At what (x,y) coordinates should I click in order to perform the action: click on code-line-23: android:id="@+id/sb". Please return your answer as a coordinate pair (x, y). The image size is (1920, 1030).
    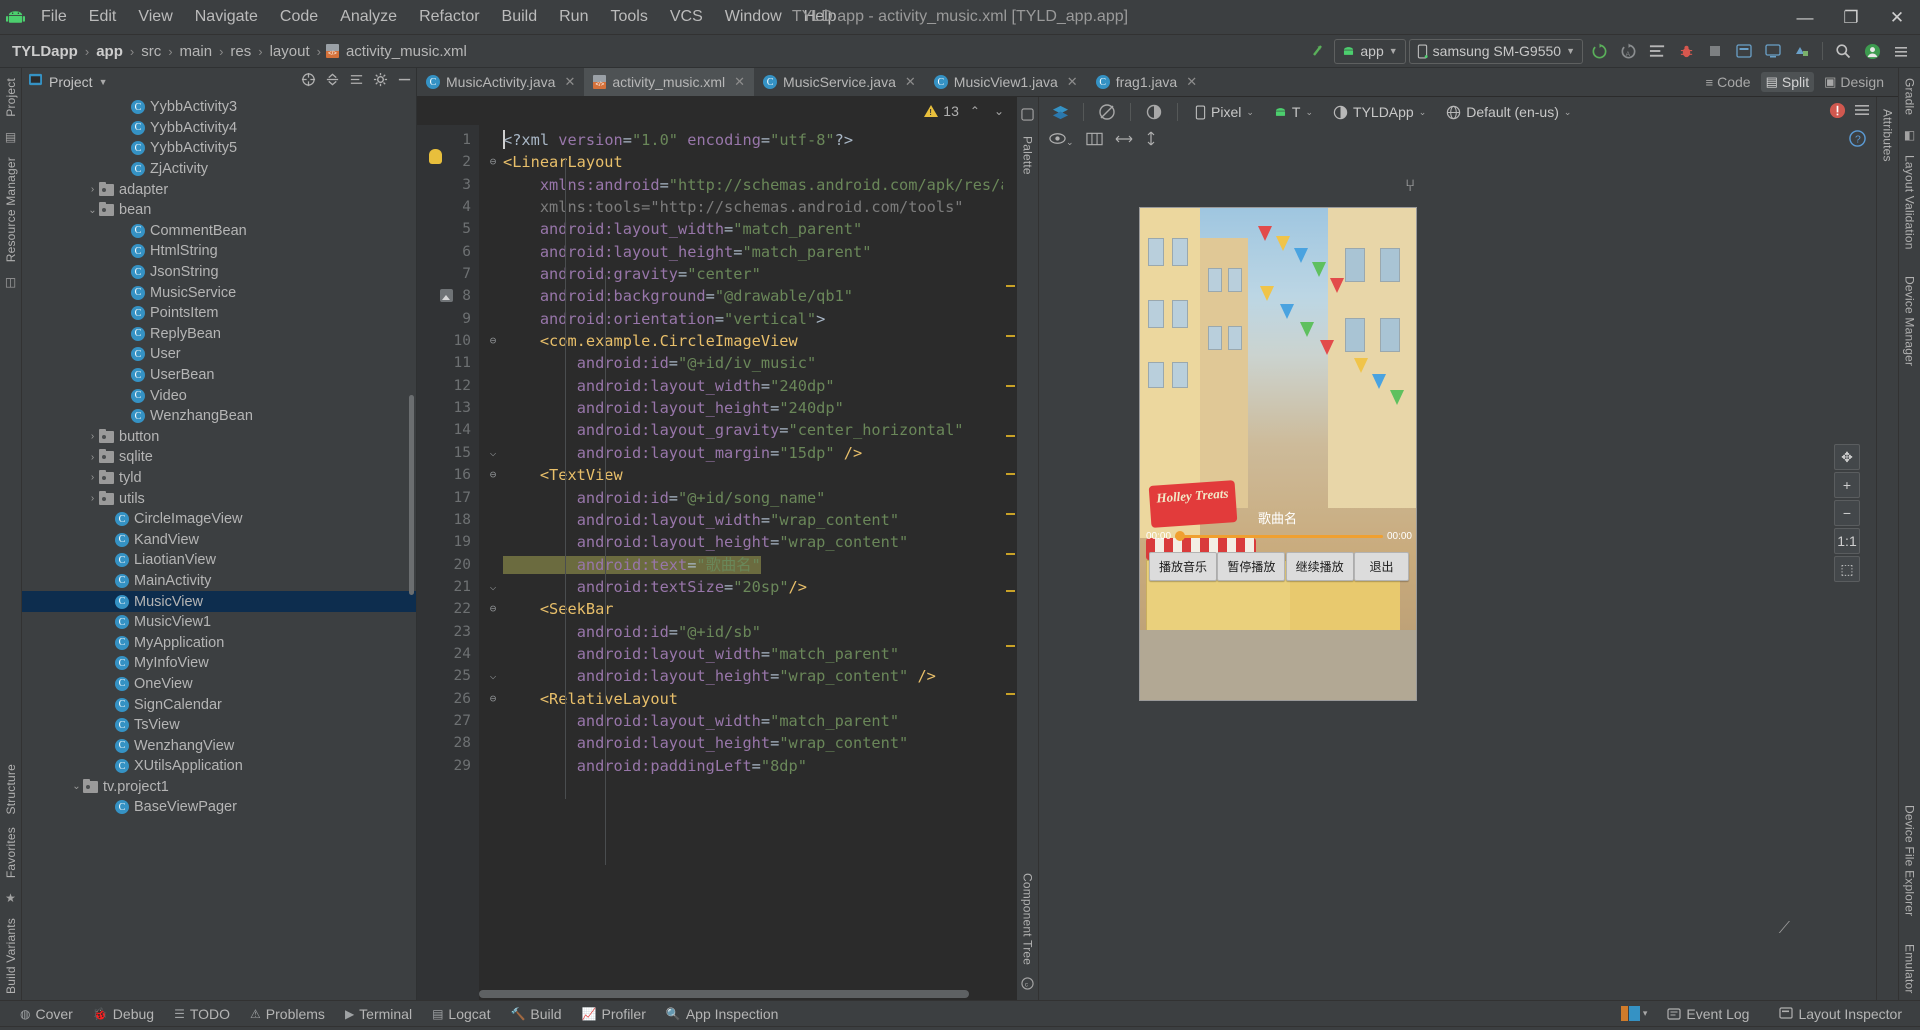
    Looking at the image, I should click on (760, 632).